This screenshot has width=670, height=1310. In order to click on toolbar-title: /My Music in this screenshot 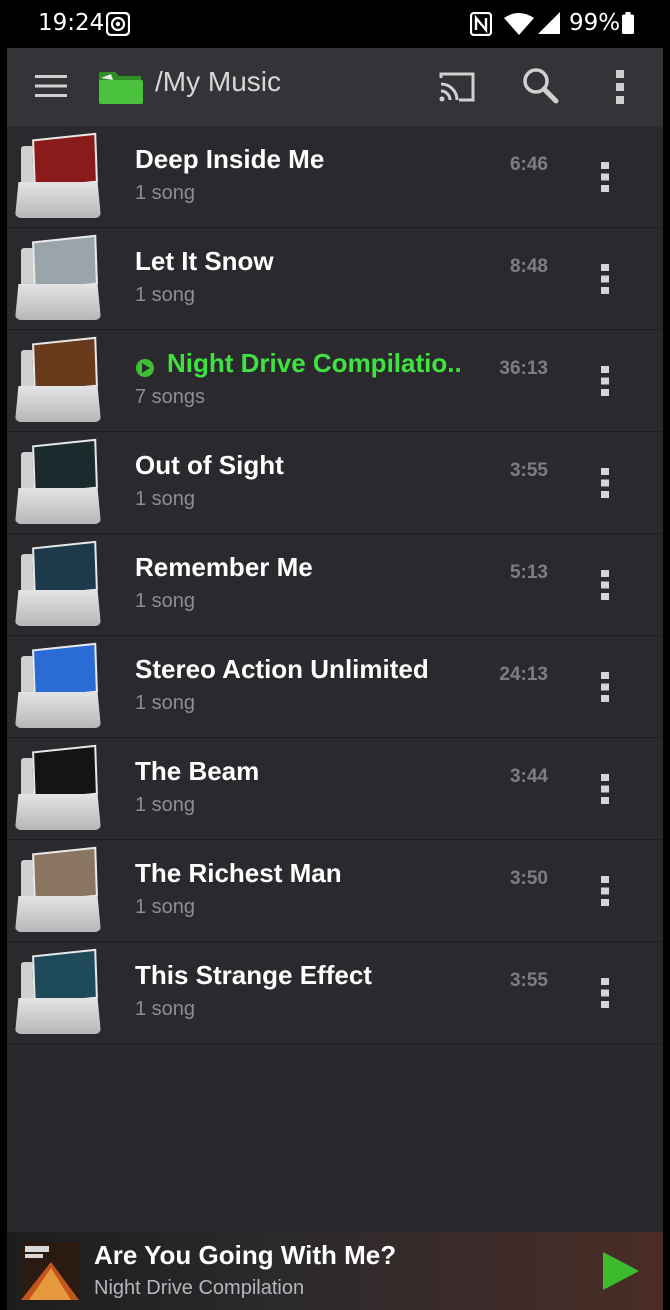, I will do `click(218, 81)`.